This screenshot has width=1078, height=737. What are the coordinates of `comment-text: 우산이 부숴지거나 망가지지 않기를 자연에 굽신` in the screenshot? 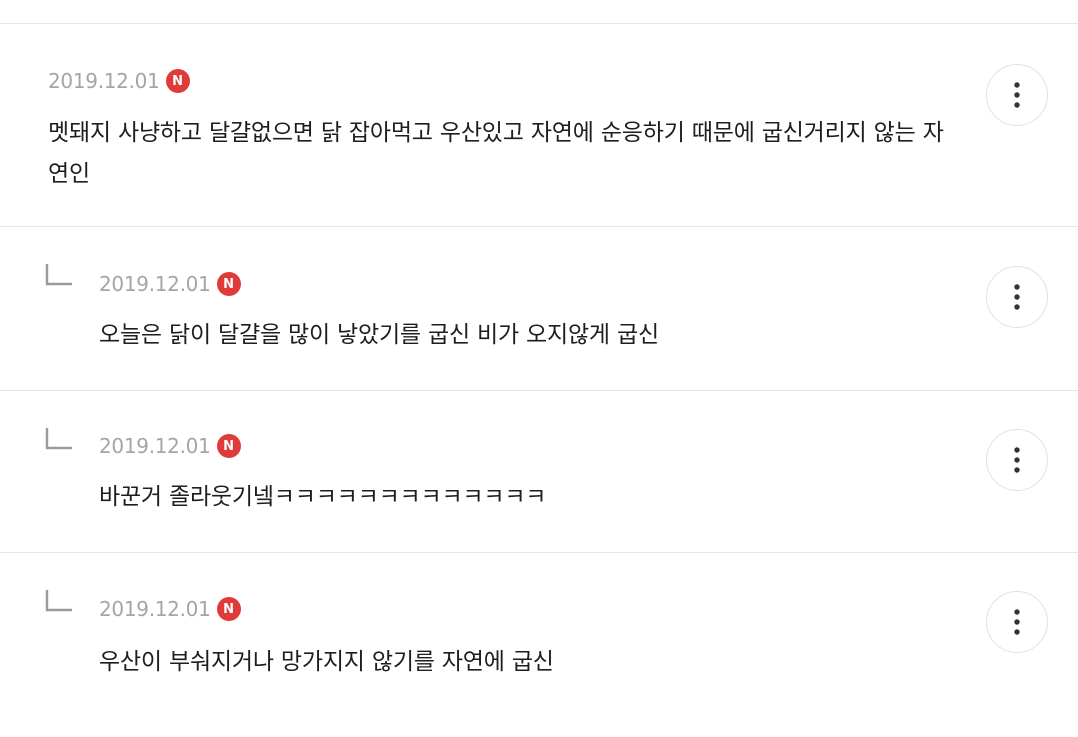 It's located at (326, 662).